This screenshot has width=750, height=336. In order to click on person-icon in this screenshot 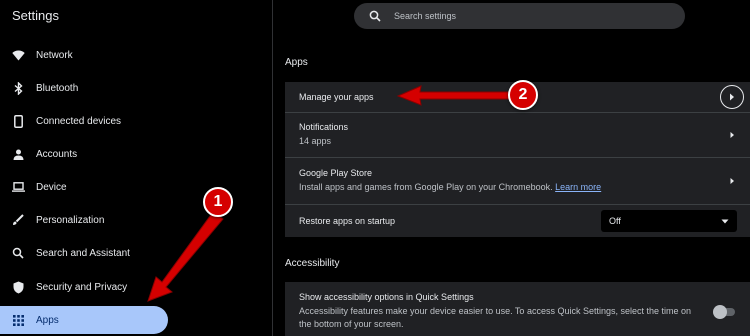, I will do `click(18, 154)`.